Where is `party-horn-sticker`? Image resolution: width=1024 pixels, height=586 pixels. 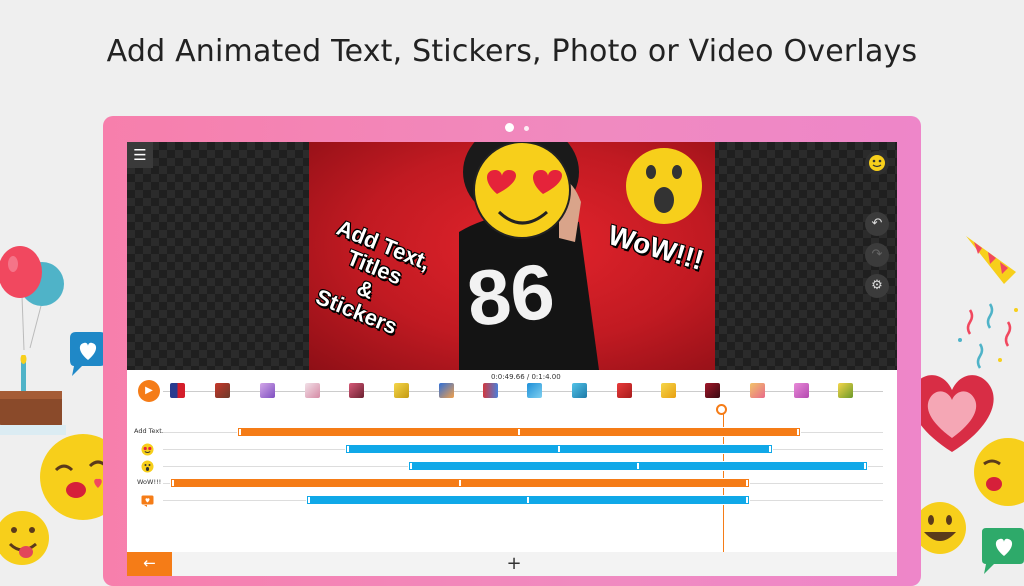
party-horn-sticker is located at coordinates (991, 260).